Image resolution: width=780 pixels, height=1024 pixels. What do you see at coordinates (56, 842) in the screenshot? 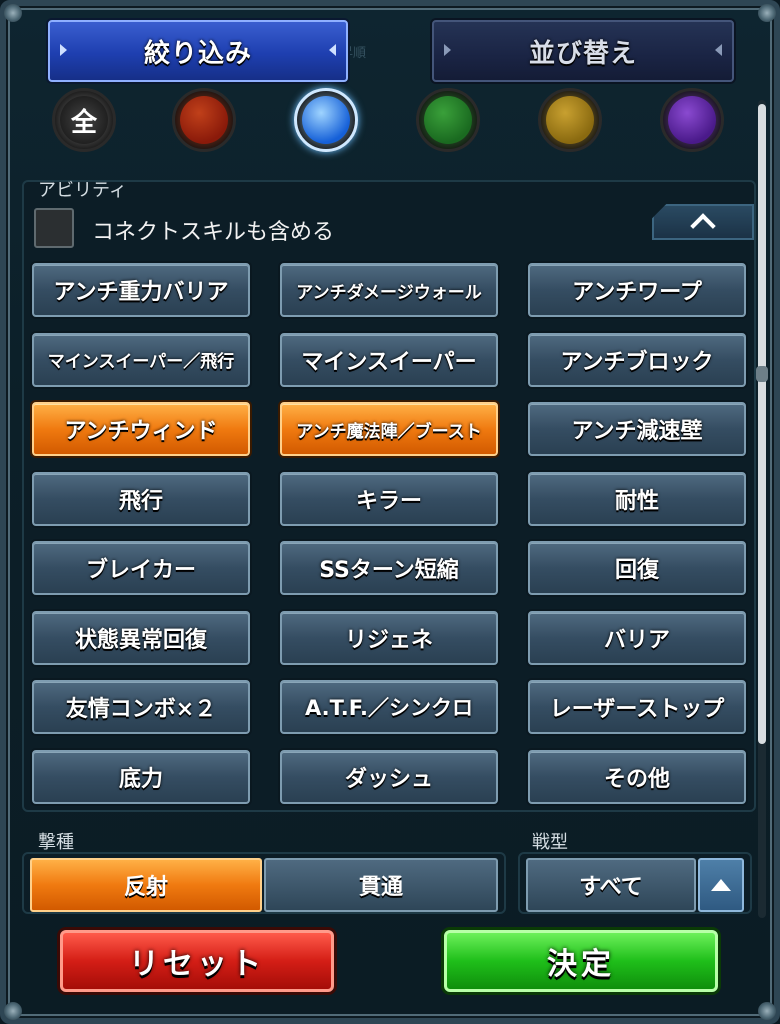
I see `attack-type-title: 撃種` at bounding box center [56, 842].